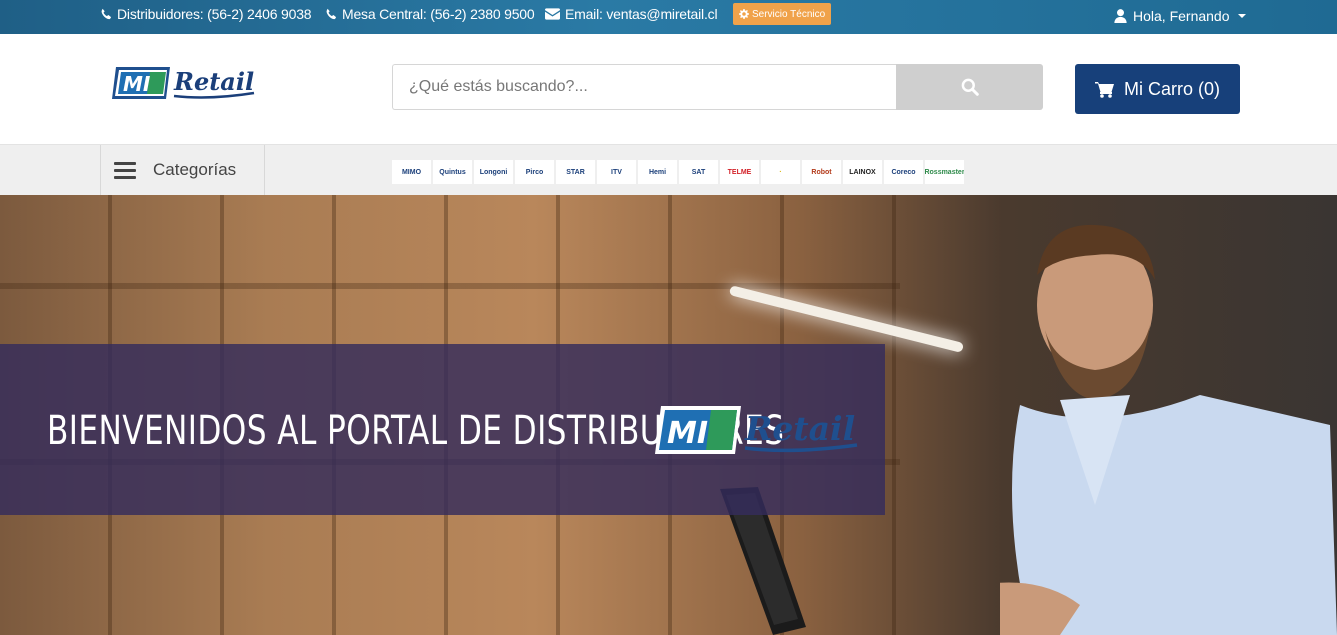 Image resolution: width=1337 pixels, height=635 pixels. Describe the element at coordinates (862, 172) in the screenshot. I see `brand-logo: LAINOX` at that location.